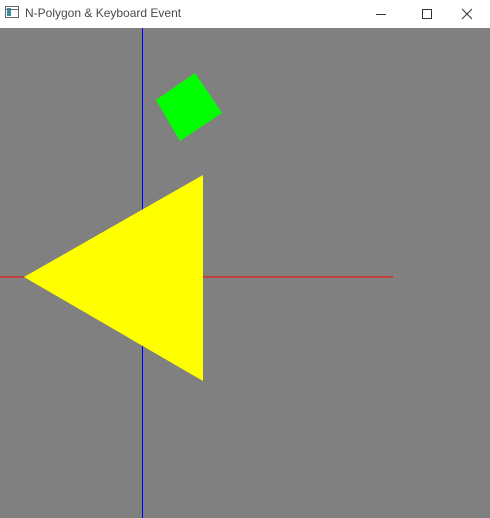  I want to click on minimize-button, so click(381, 14).